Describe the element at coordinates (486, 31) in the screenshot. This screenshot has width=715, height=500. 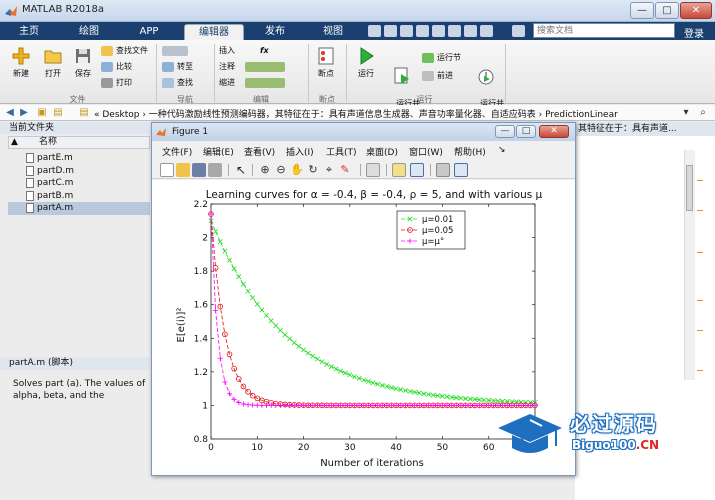
I see `help-quick-icon` at that location.